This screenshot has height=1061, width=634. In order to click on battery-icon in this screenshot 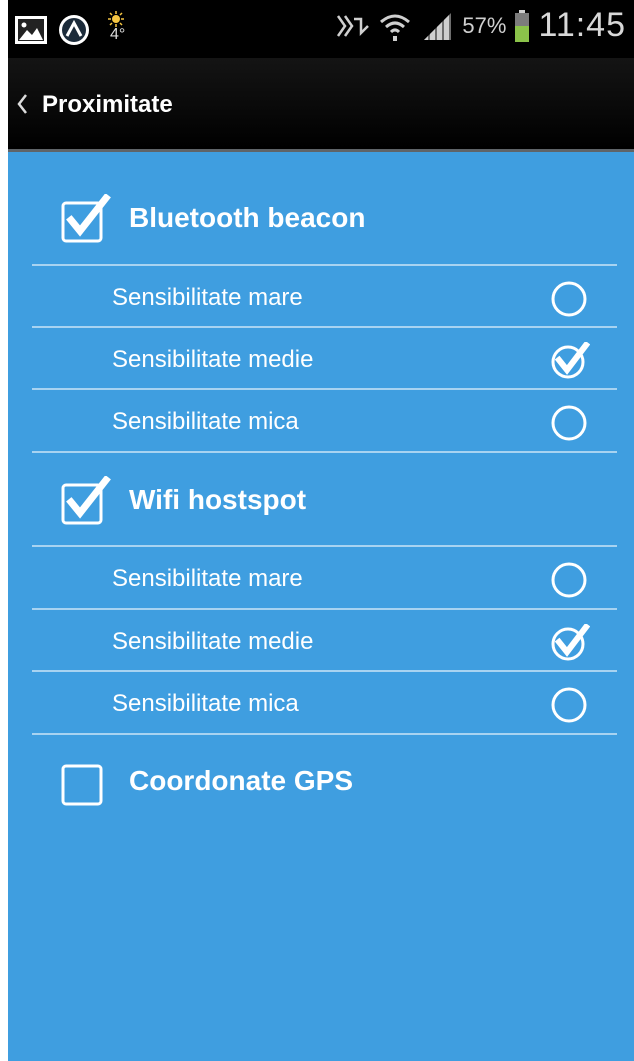, I will do `click(522, 25)`.